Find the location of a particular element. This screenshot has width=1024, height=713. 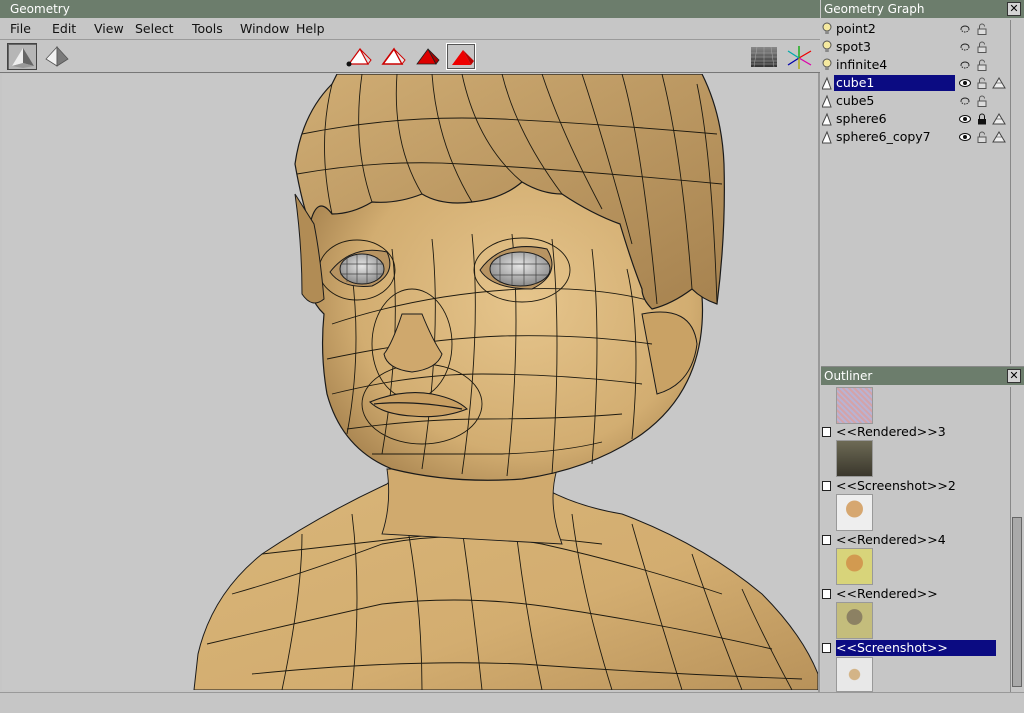

lock-closed-icon is located at coordinates (982, 119).